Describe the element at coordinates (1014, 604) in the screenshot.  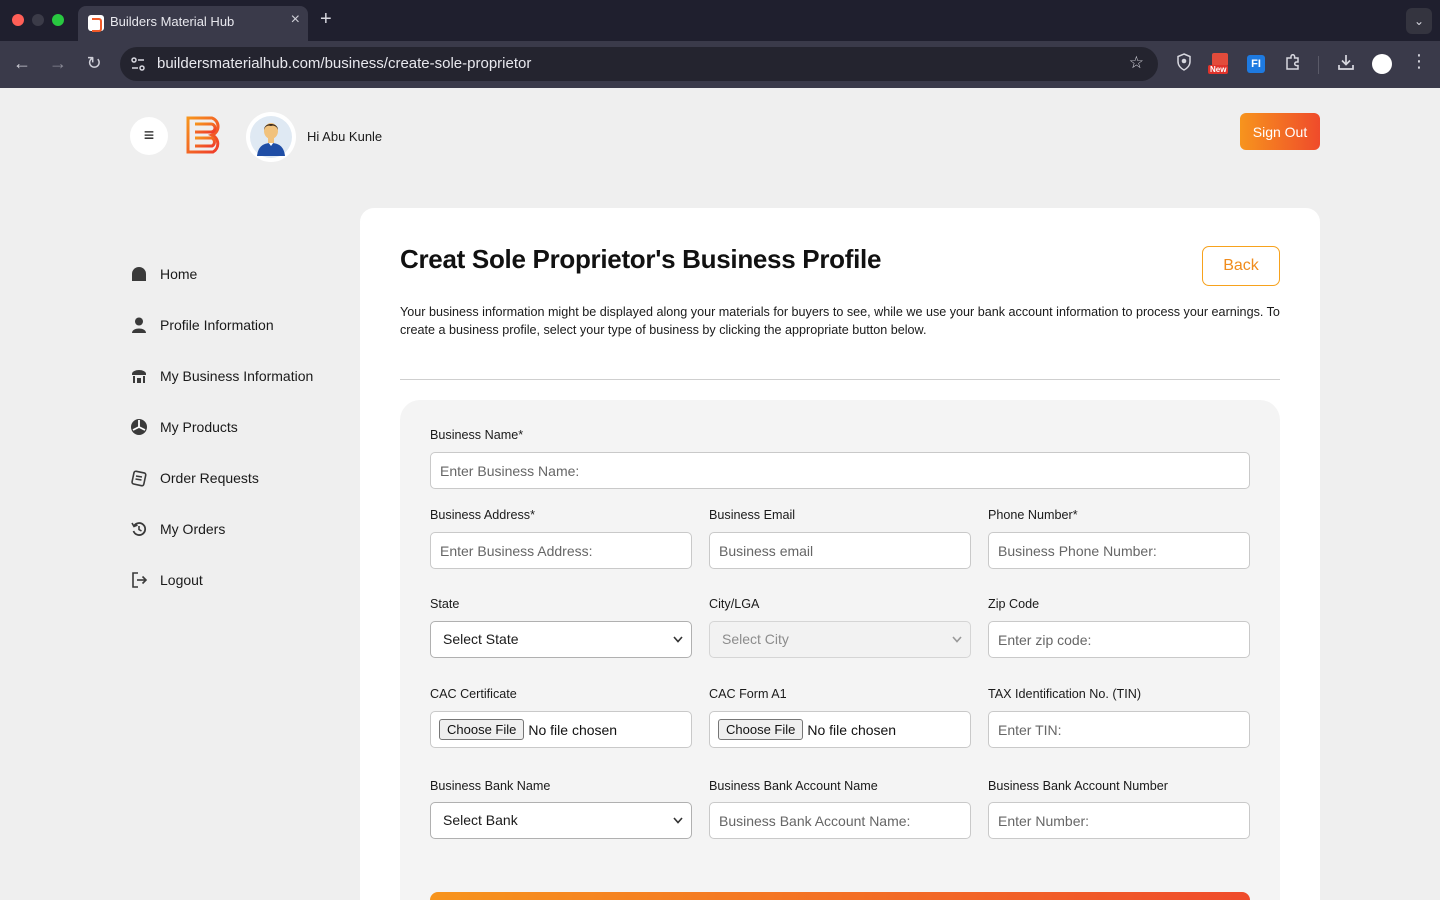
I see `zip-code-label: Zip Code` at that location.